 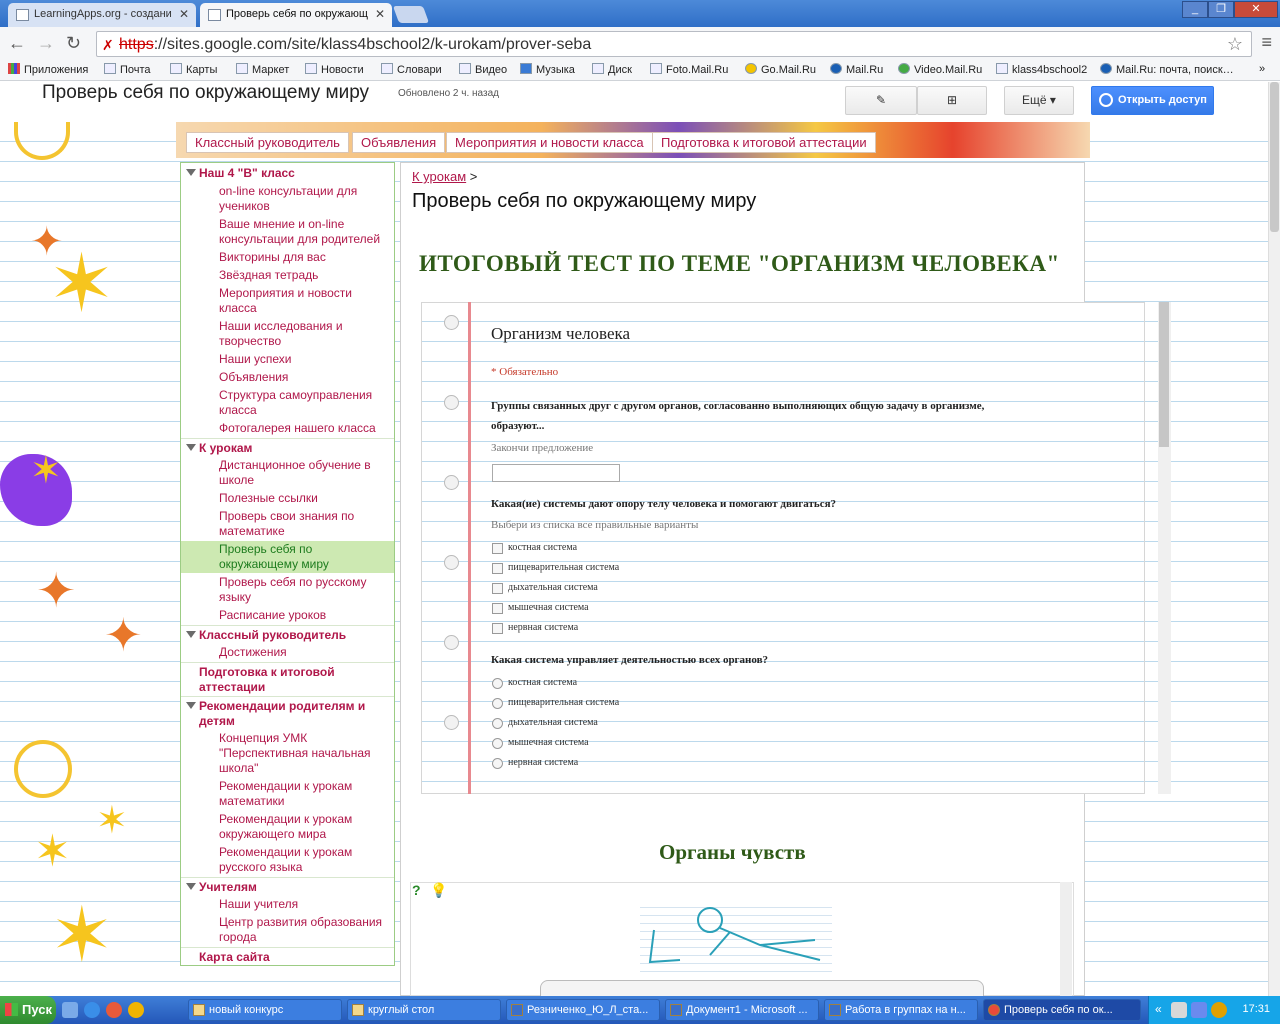 I want to click on form-scrollbar, so click(x=1164, y=548).